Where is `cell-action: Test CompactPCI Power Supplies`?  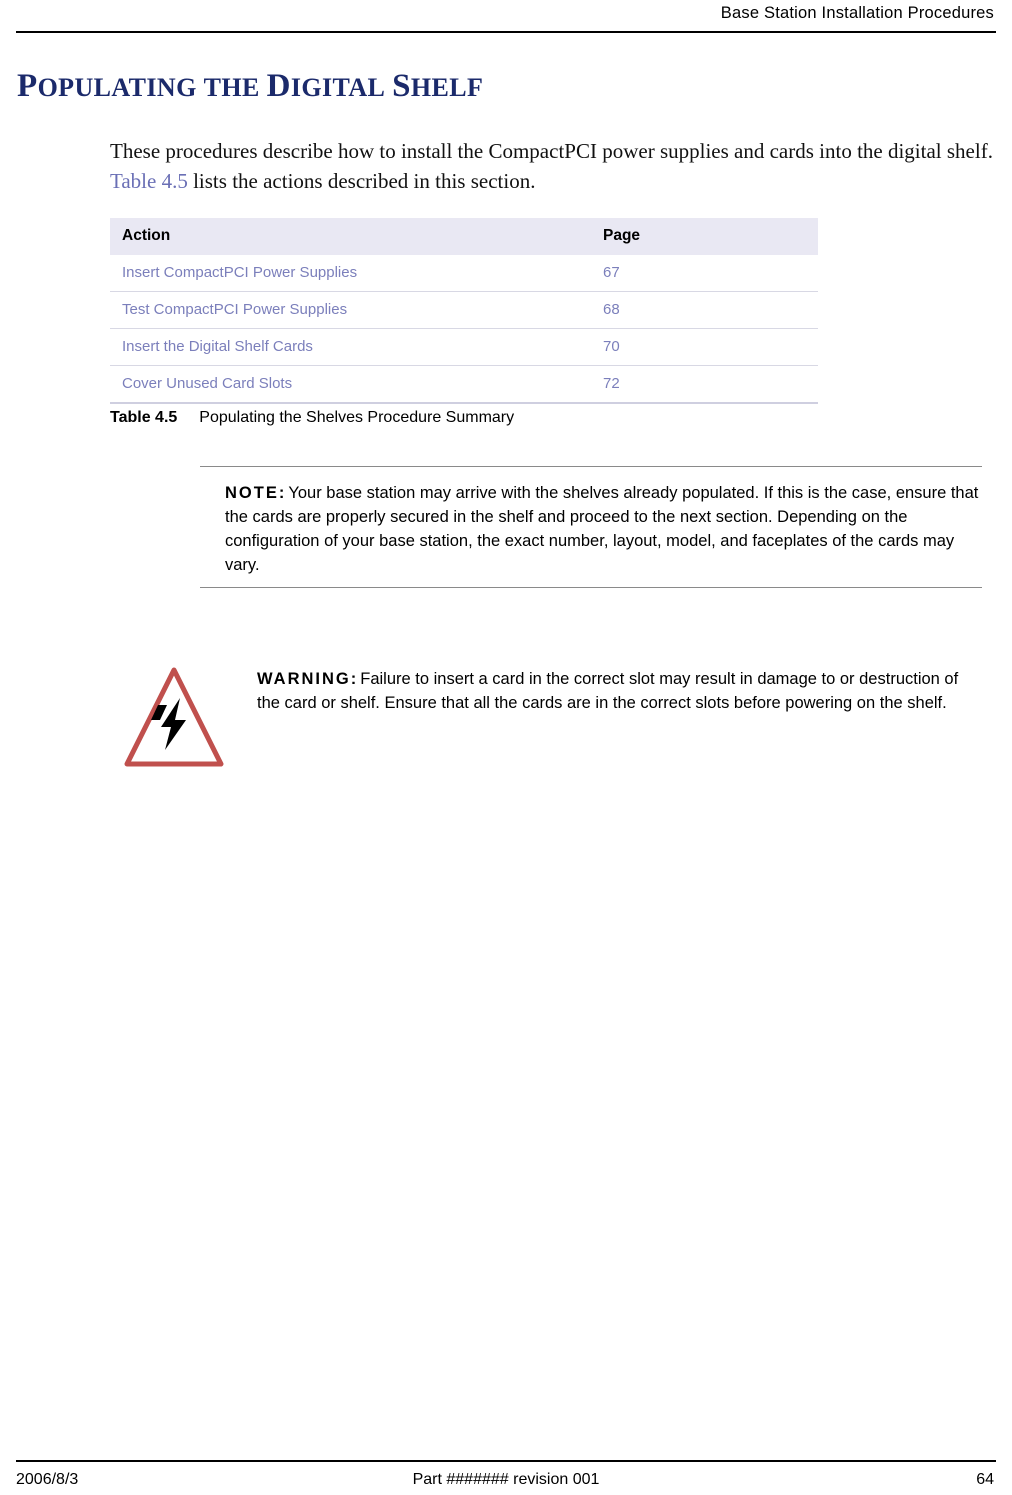 cell-action: Test CompactPCI Power Supplies is located at coordinates (356, 310).